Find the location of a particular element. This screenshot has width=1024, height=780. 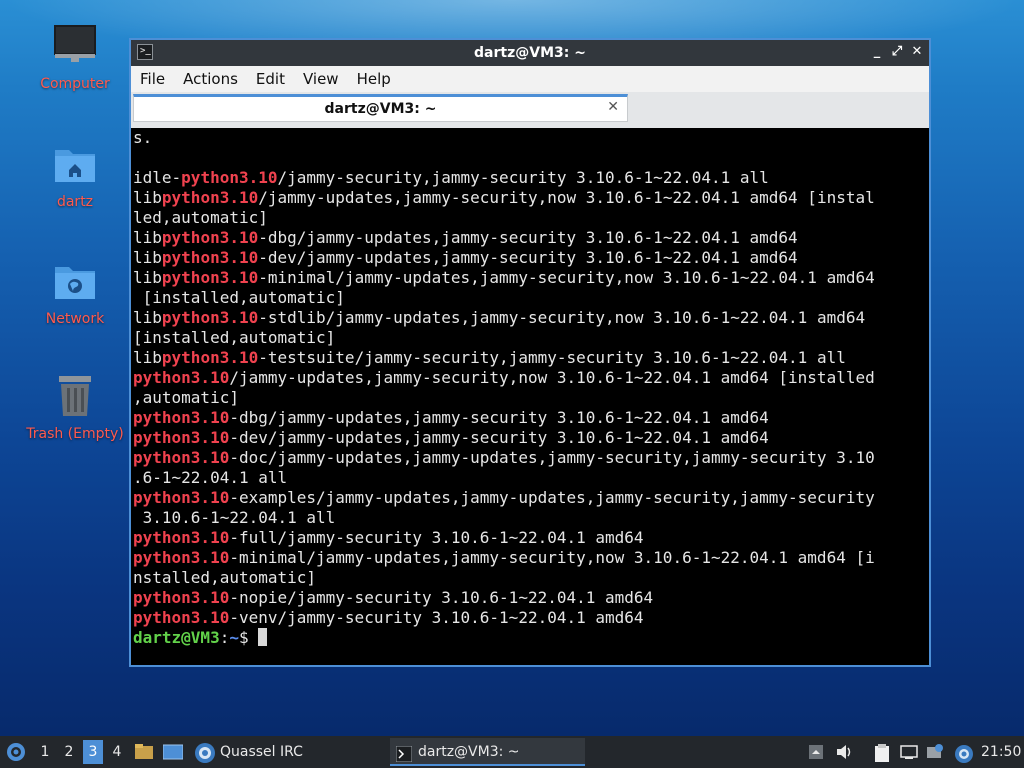

desktop-icon-label: Trash (Empty) is located at coordinates (75, 434).